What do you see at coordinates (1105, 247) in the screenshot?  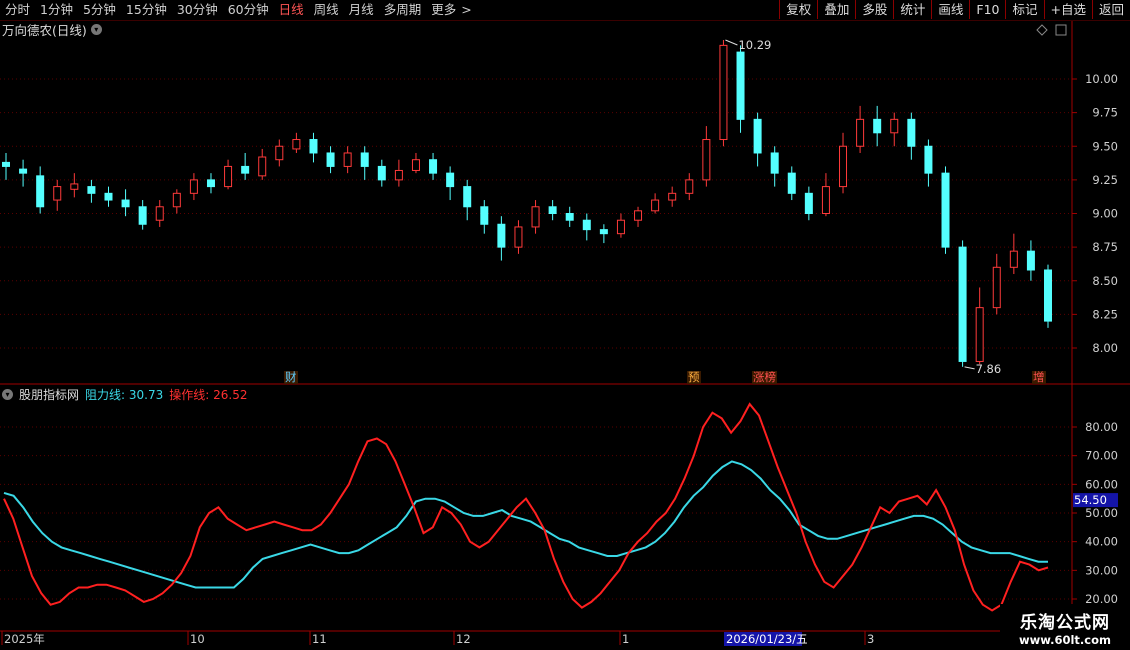 I see `price-tick-label: 8.75` at bounding box center [1105, 247].